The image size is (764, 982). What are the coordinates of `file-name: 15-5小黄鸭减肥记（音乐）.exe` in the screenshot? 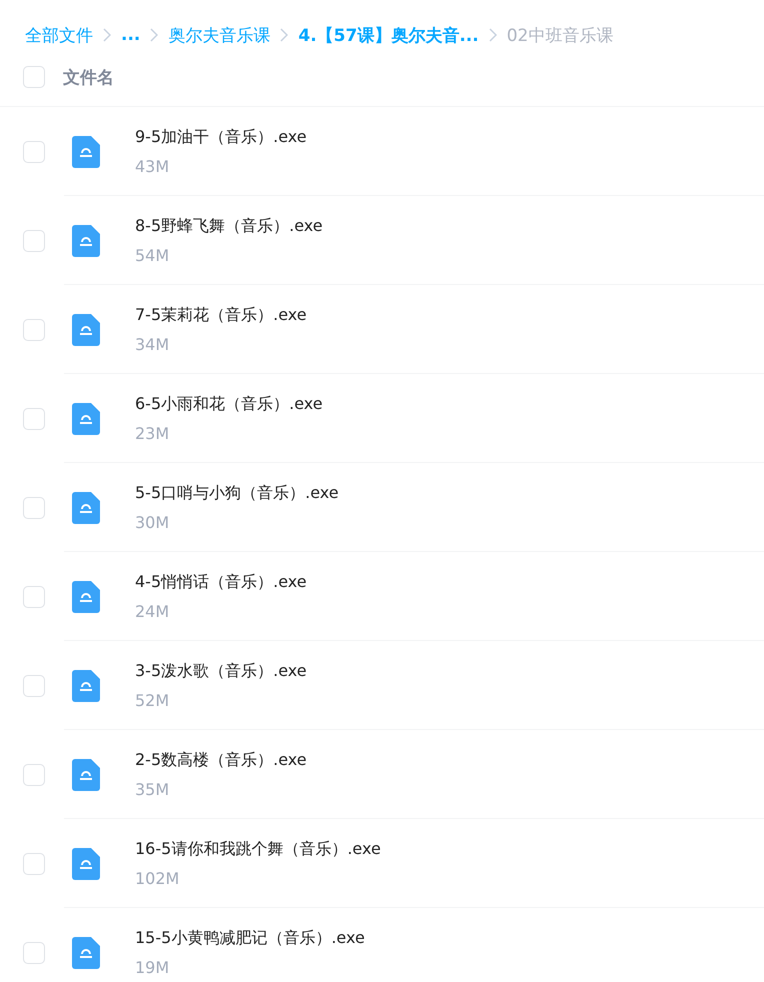 It's located at (250, 938).